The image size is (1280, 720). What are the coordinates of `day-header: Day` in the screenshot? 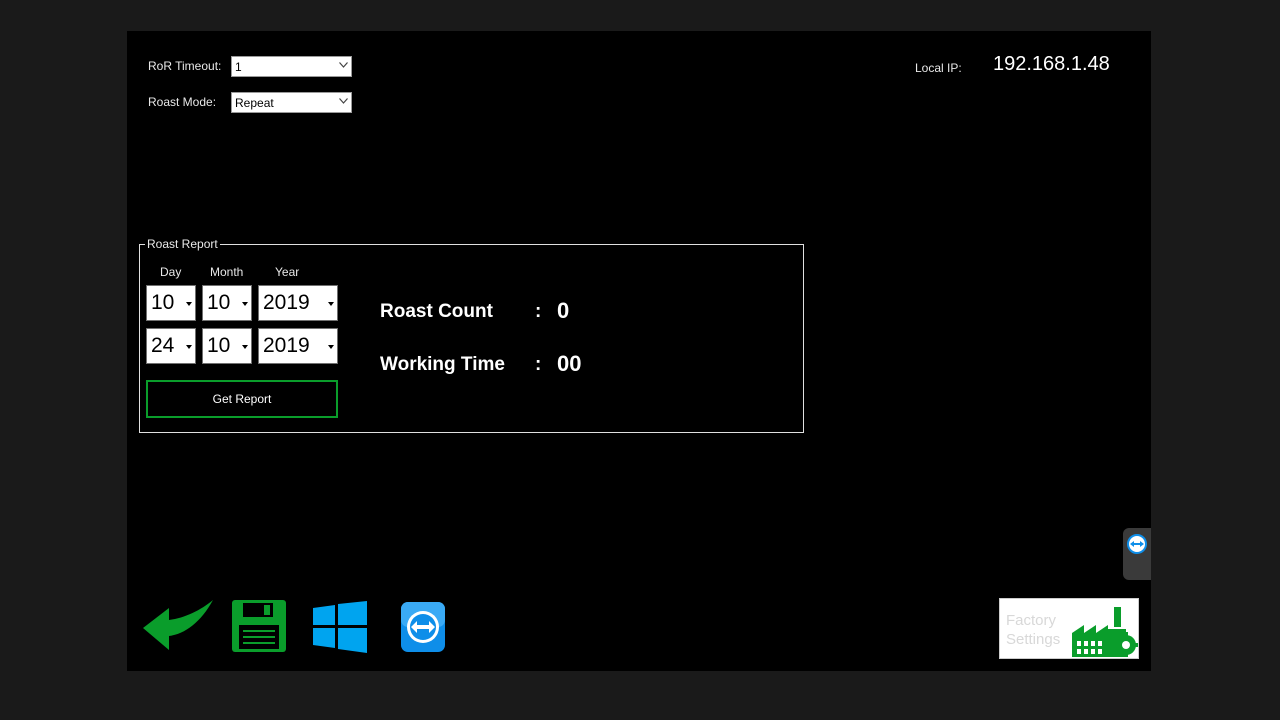 It's located at (171, 272).